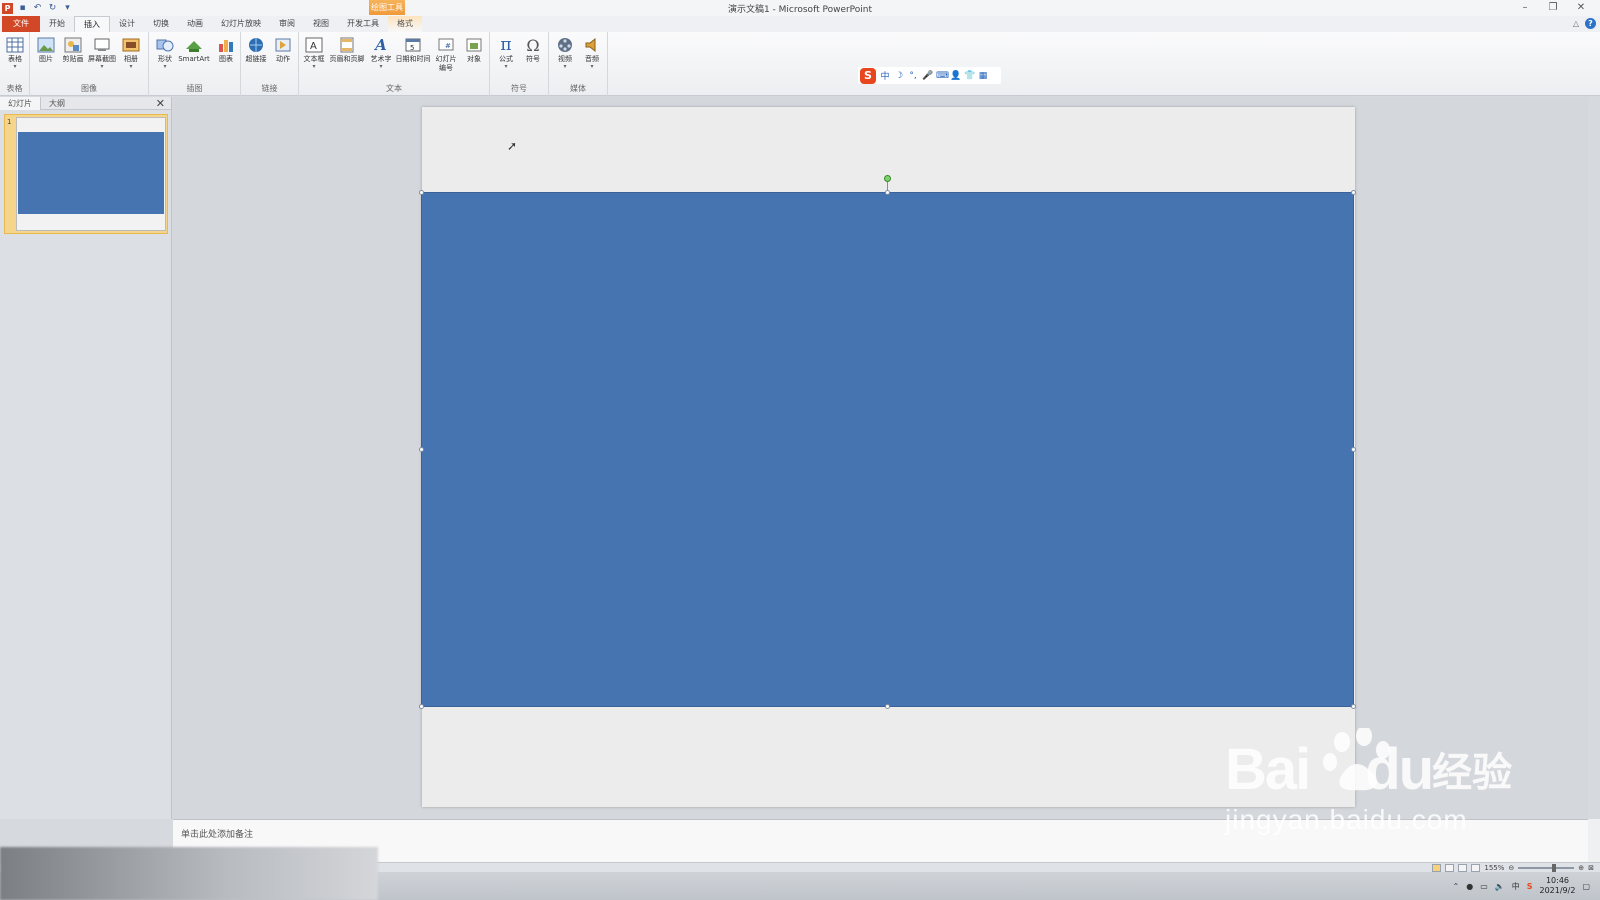 This screenshot has width=1600, height=900. Describe the element at coordinates (1450, 868) in the screenshot. I see `slide-sorter-view-button` at that location.